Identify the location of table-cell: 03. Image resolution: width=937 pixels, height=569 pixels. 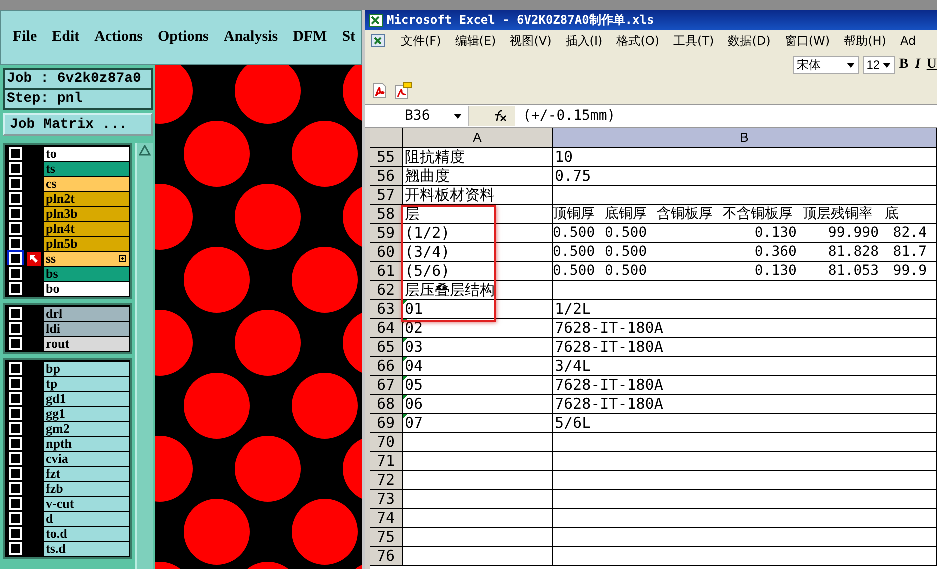
(478, 347).